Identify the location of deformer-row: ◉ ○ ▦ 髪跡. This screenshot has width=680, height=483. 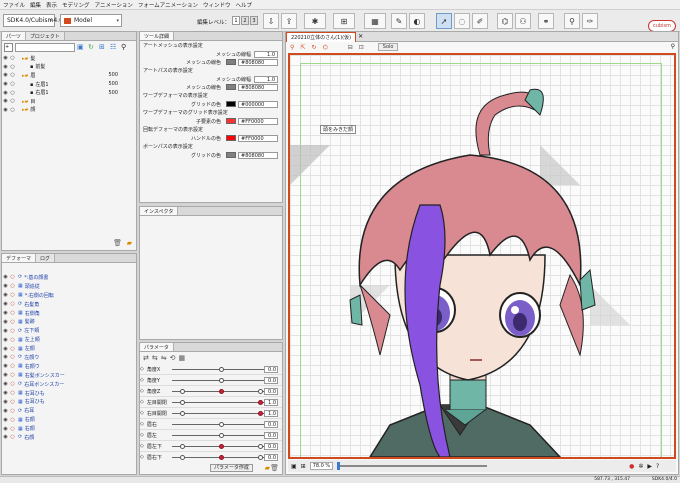
(69, 321).